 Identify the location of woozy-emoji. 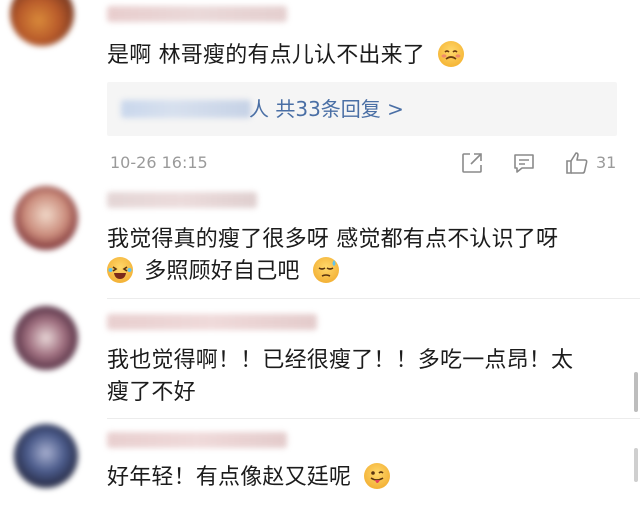
(451, 54).